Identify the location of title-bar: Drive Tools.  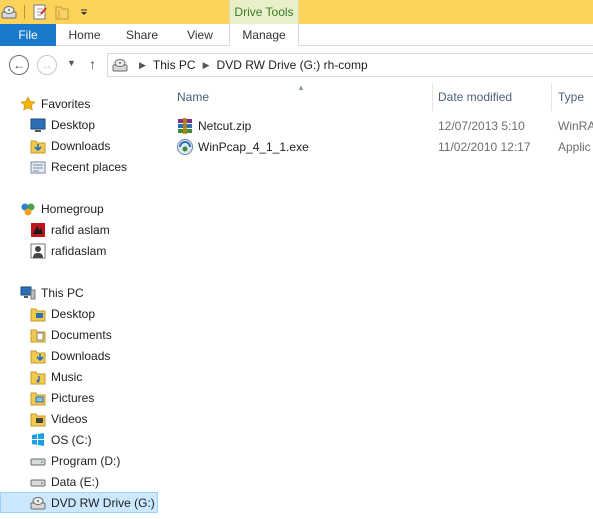
(296, 12).